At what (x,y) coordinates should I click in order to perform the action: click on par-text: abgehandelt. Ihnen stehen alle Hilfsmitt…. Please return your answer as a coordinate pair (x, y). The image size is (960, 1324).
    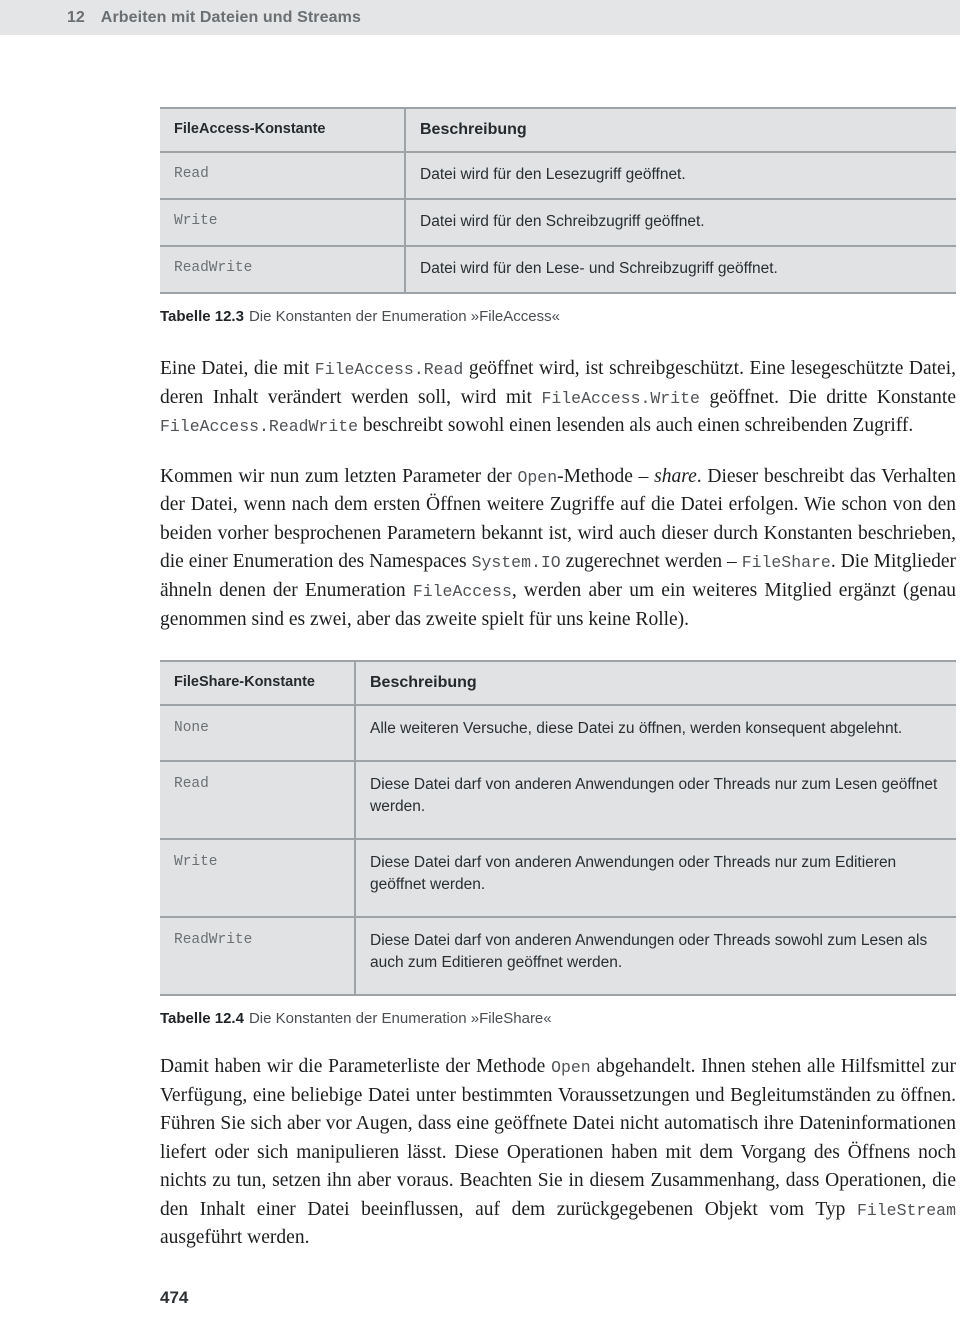
    Looking at the image, I should click on (558, 1138).